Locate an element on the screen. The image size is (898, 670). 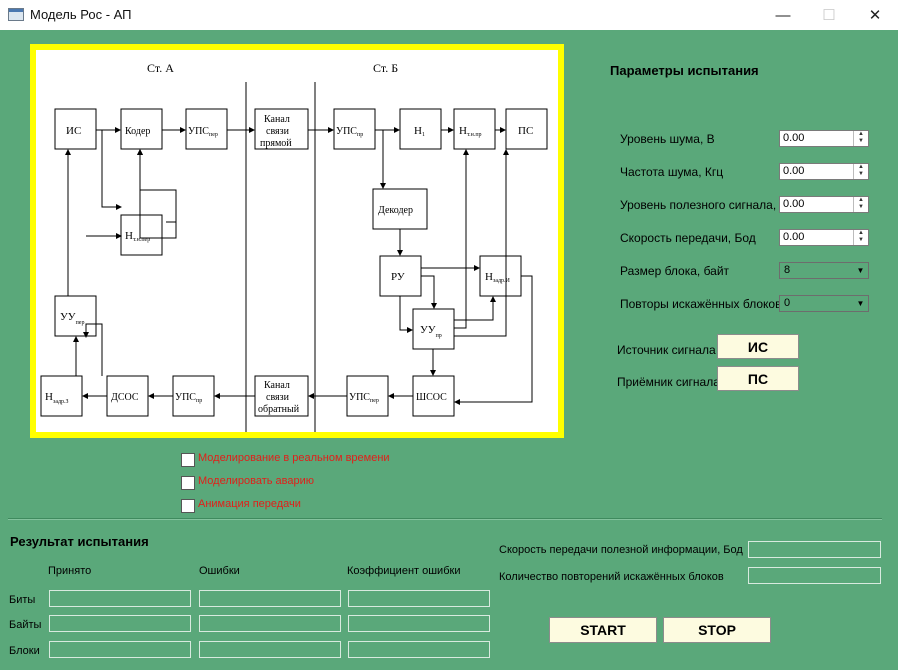
repeat-count-field is located at coordinates (814, 575).